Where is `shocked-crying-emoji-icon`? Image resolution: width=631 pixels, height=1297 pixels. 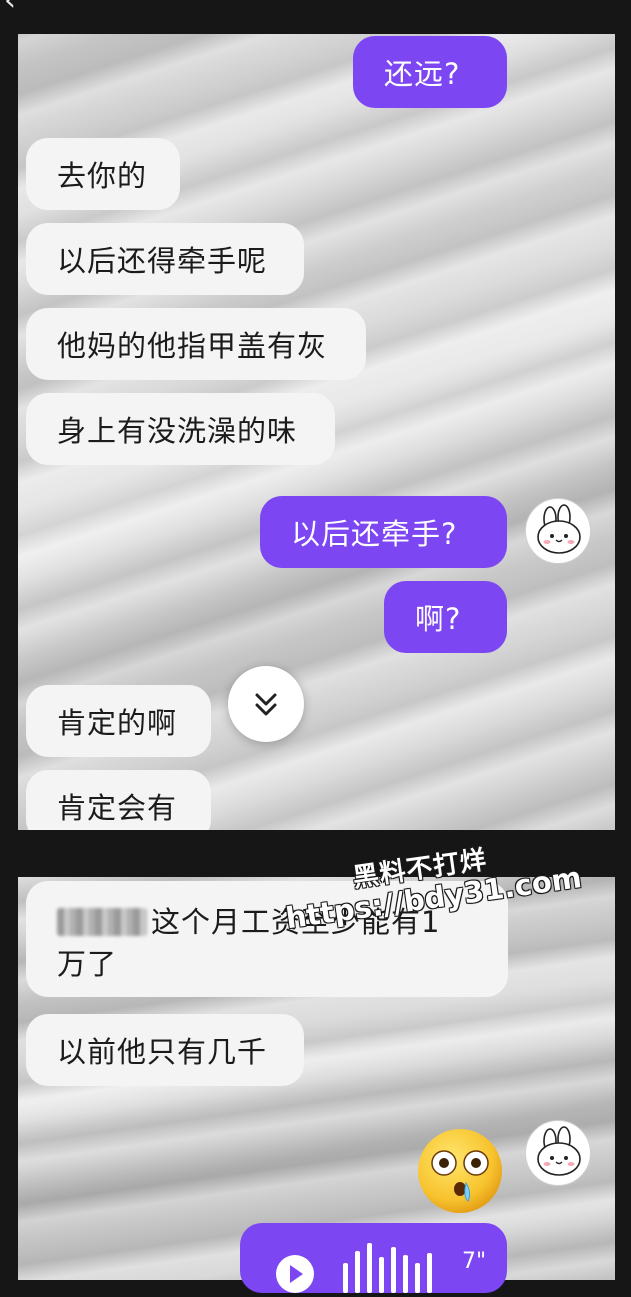 shocked-crying-emoji-icon is located at coordinates (460, 1171).